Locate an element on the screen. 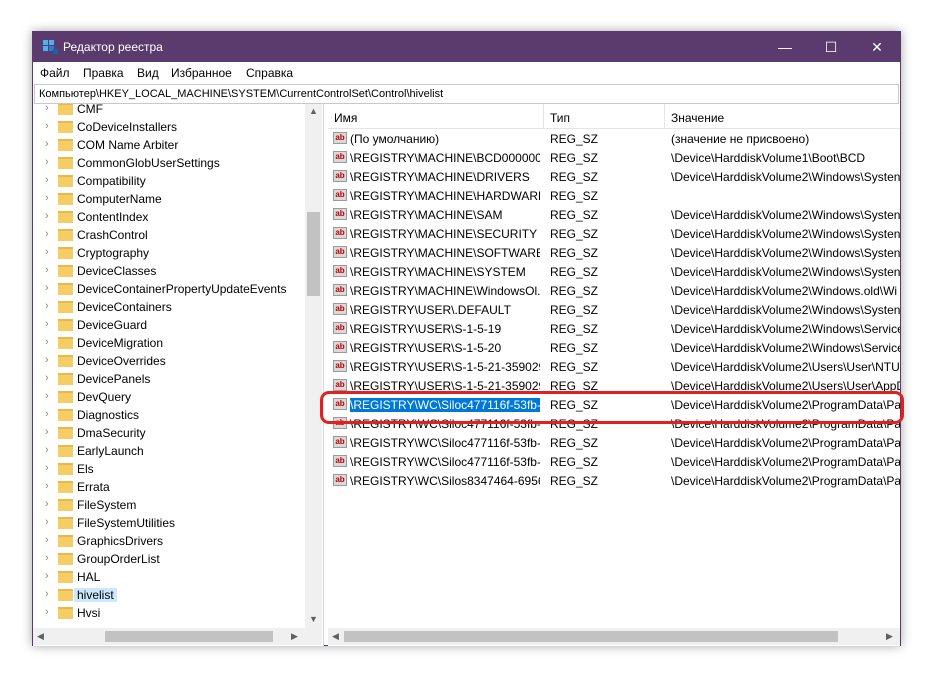  tree-item: › DeviceContainers is located at coordinates (169, 307).